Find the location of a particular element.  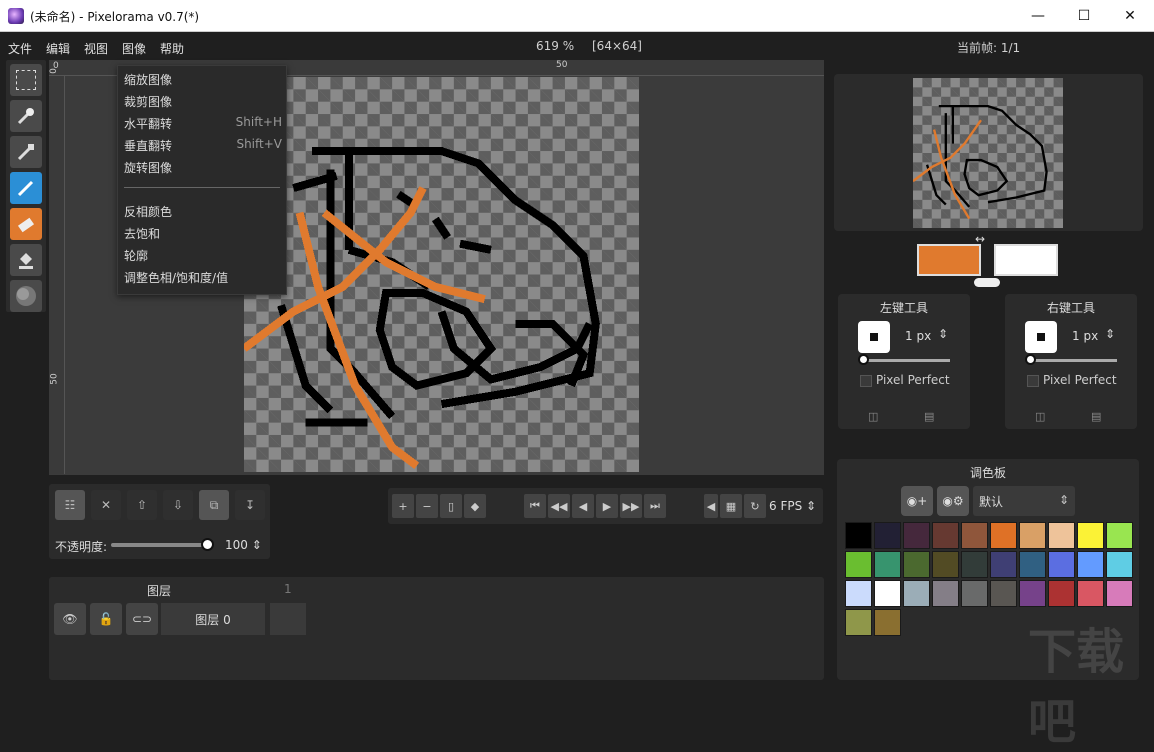

next-frame-button: ▶▶ is located at coordinates (631, 506).